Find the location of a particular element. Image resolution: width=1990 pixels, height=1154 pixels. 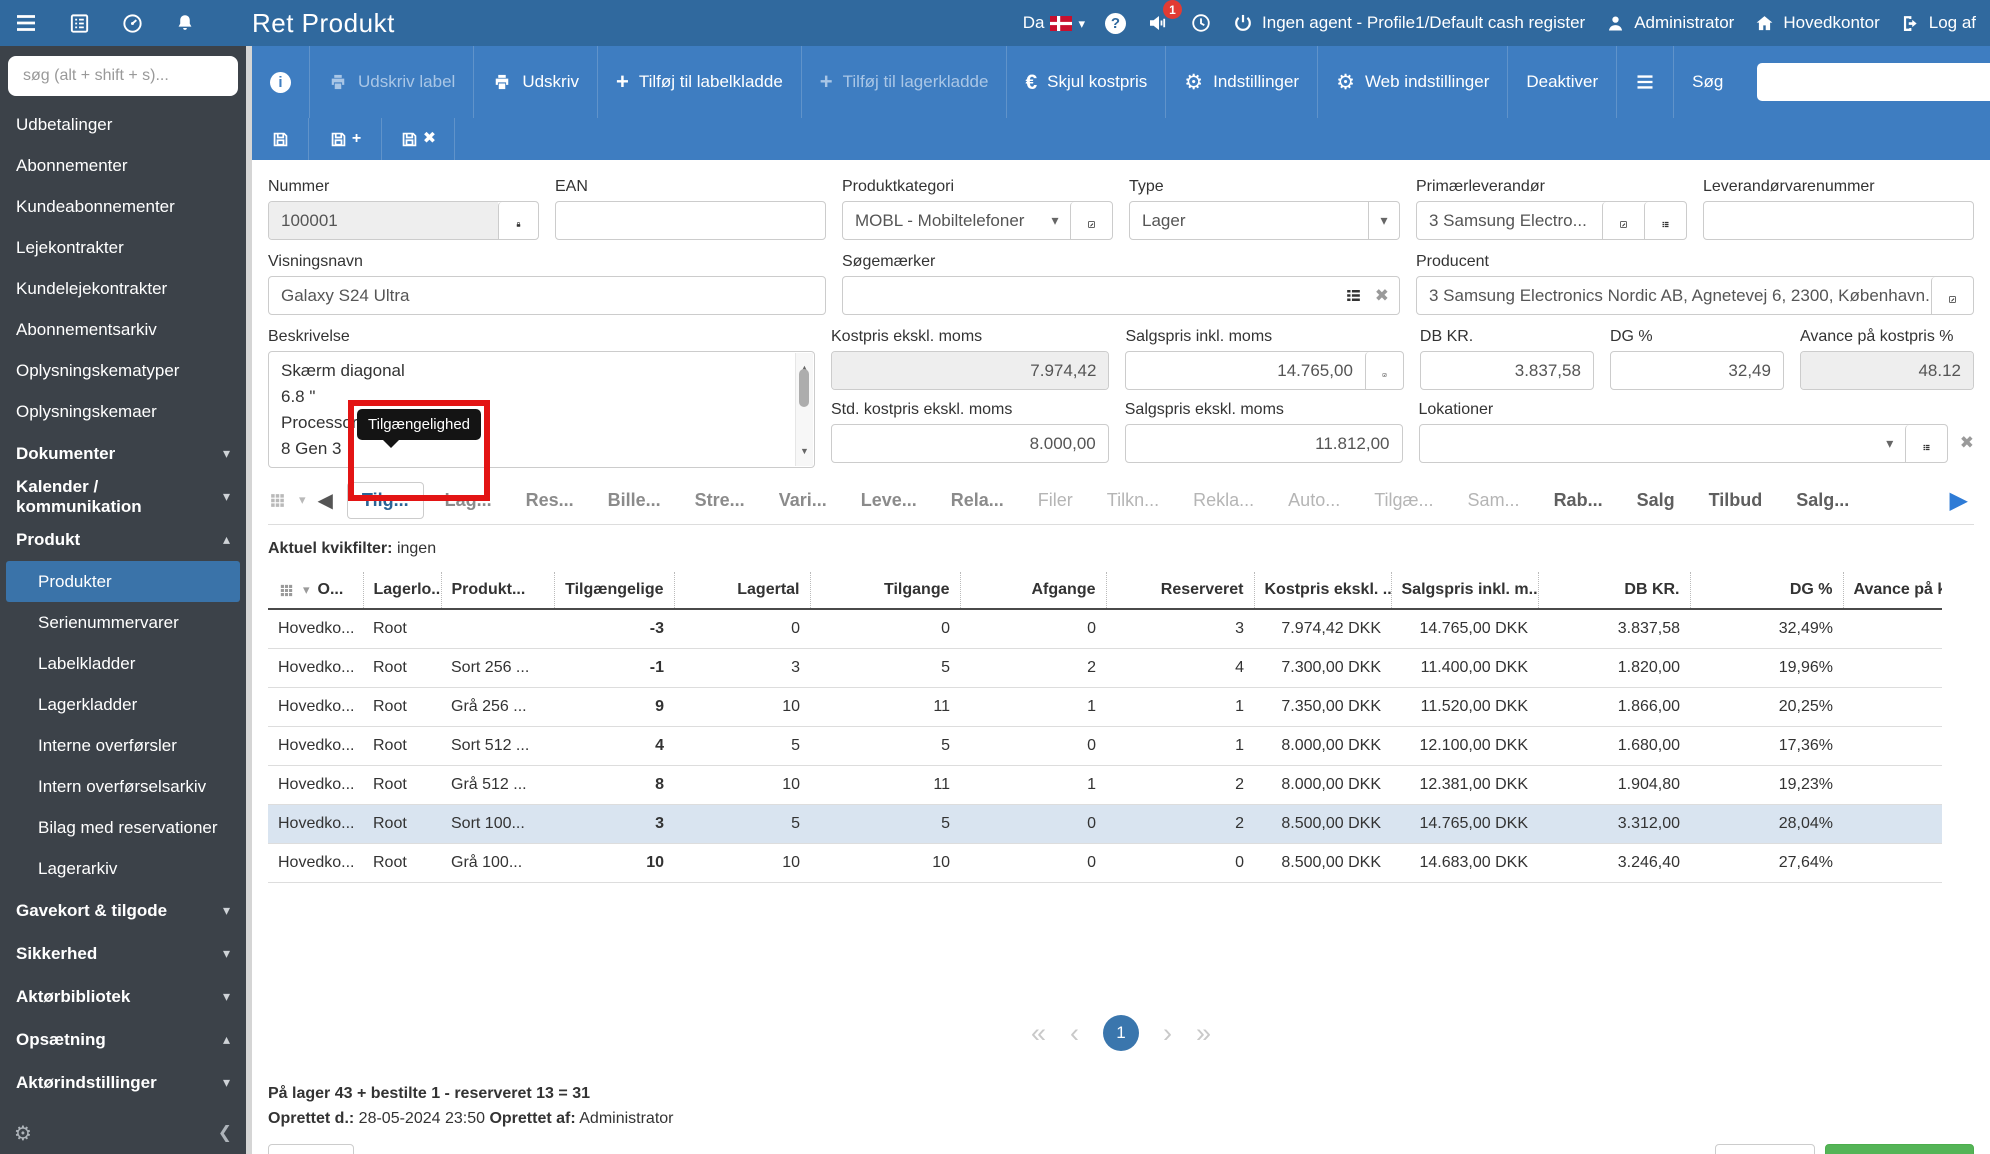

lock-icon is located at coordinates (518, 220).